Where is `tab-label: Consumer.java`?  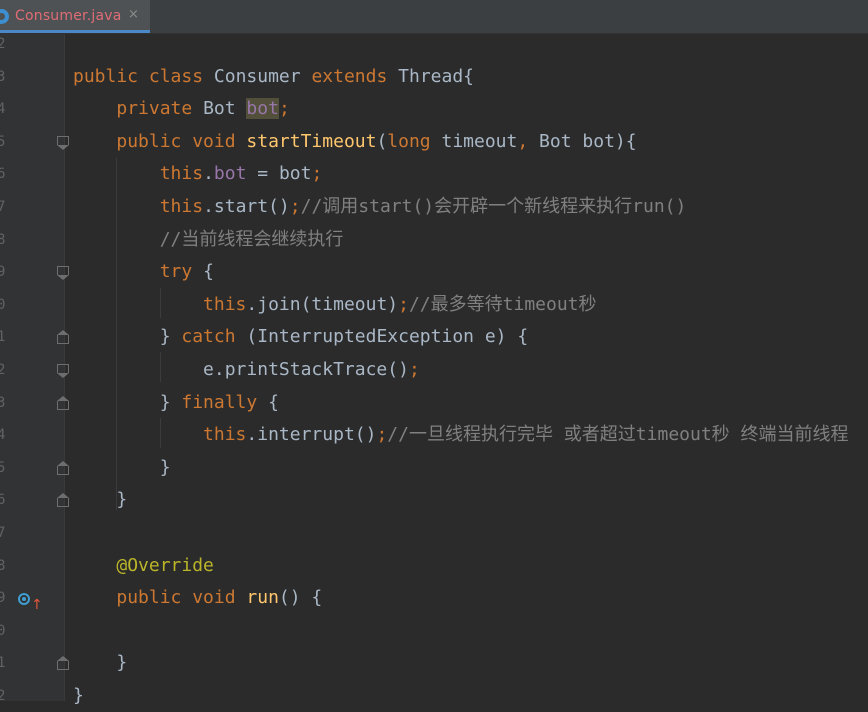
tab-label: Consumer.java is located at coordinates (68, 16).